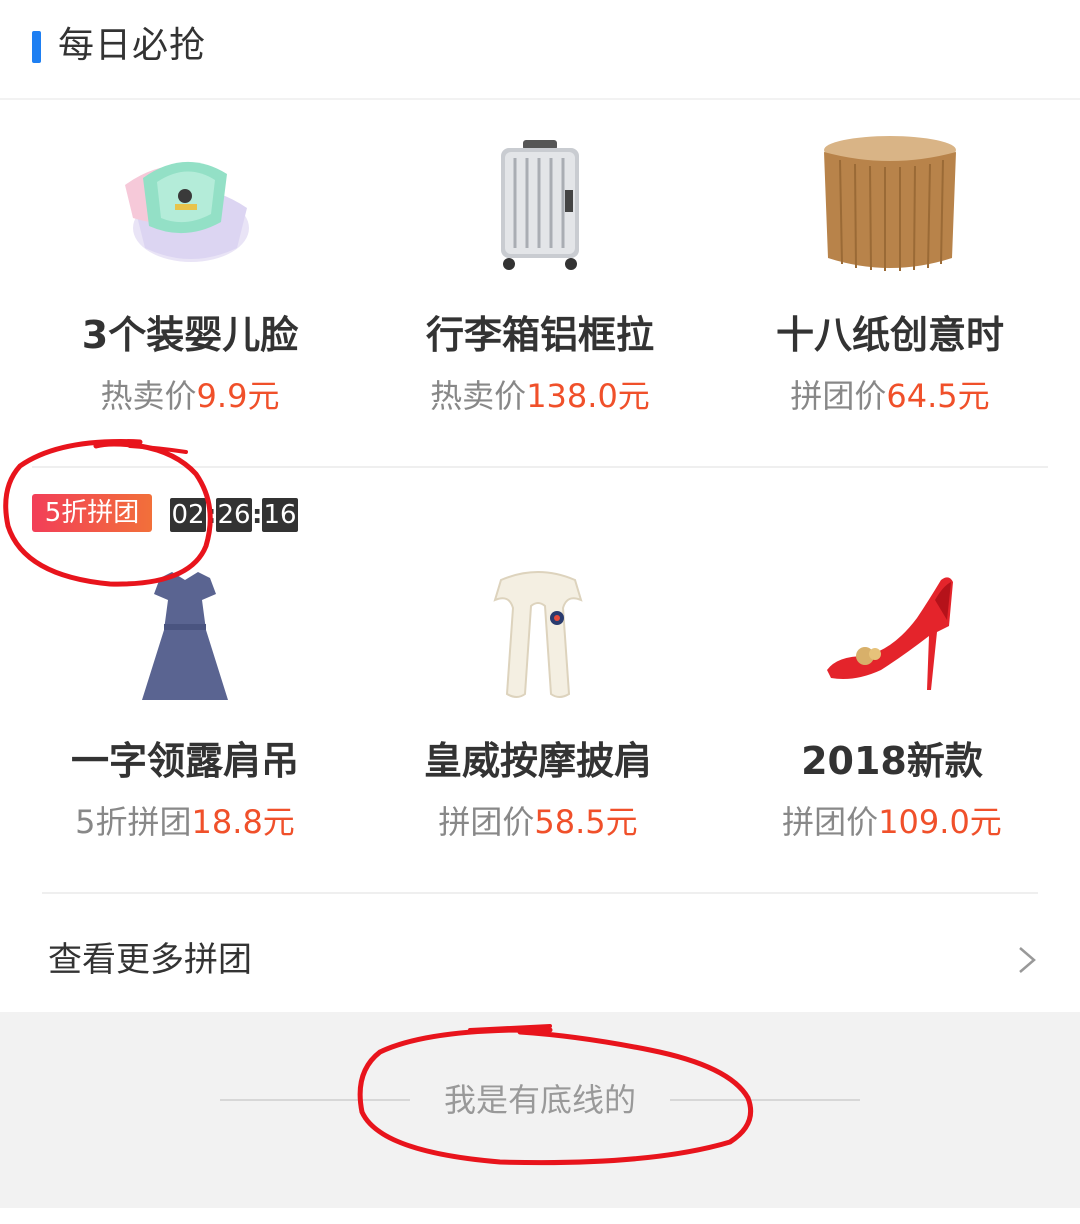 Image resolution: width=1080 pixels, height=1224 pixels. I want to click on product-price: 拼团价109.0元, so click(892, 822).